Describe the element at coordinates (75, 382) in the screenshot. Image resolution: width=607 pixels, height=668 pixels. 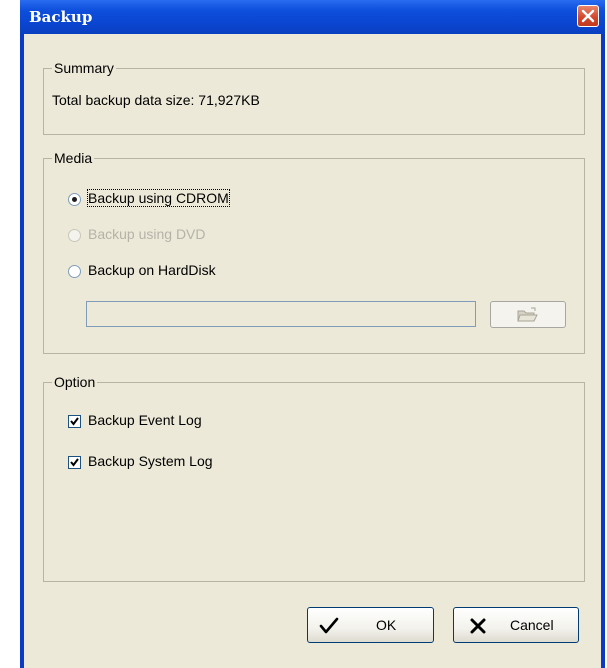
I see `option-group-label: Option` at that location.